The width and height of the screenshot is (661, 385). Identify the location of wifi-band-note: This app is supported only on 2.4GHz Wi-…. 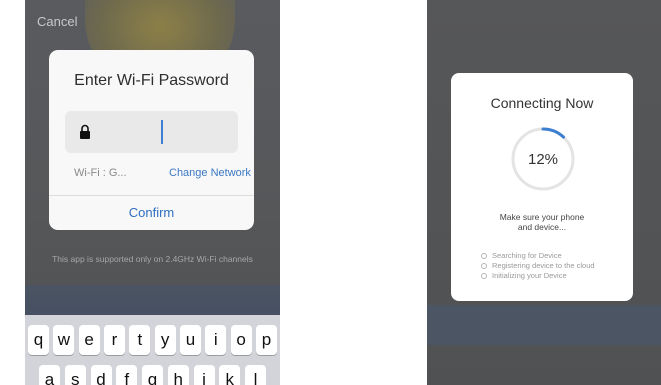
(152, 259).